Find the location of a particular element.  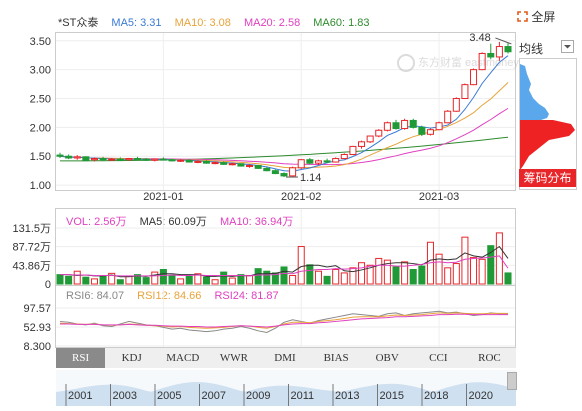

tab-wwr: WWR is located at coordinates (233, 358).